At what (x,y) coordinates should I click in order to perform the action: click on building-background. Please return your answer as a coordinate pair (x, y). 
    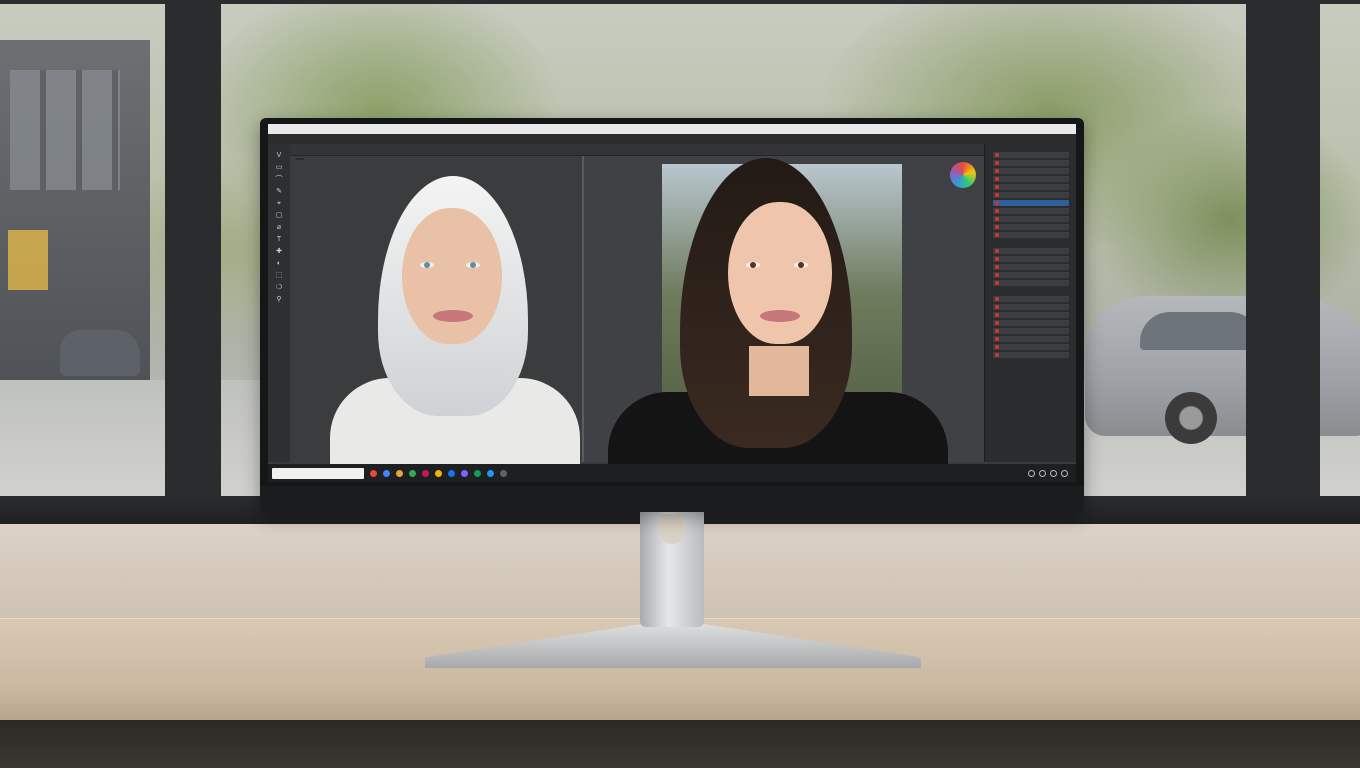
    Looking at the image, I should click on (75, 210).